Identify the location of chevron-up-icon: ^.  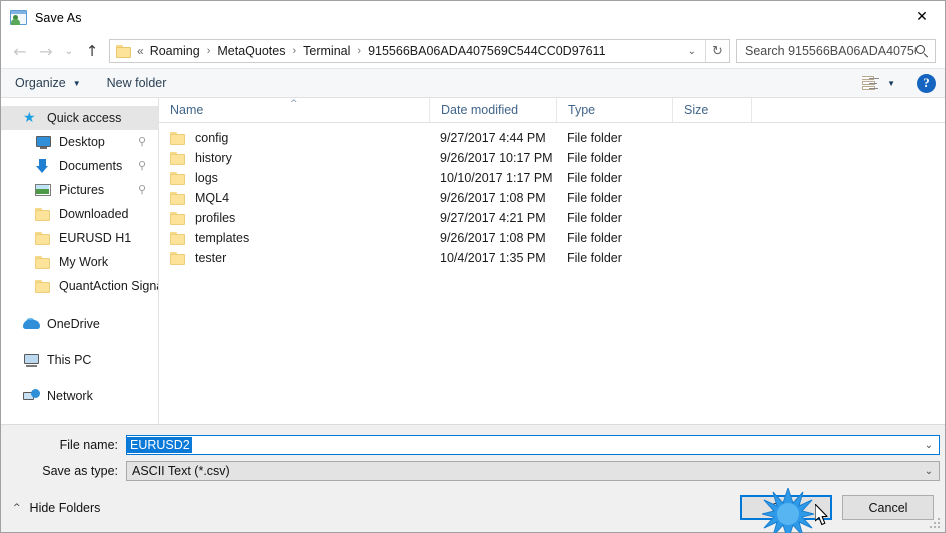
(17, 508).